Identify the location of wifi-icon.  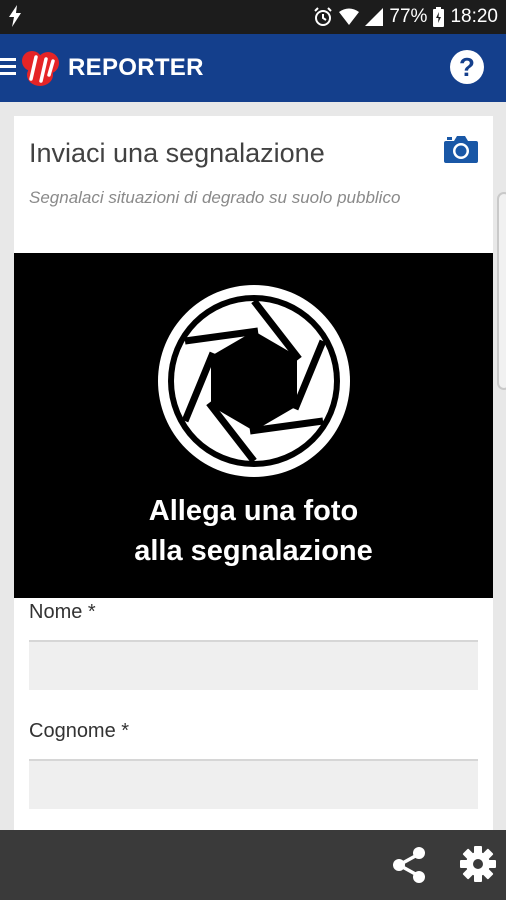
(349, 16).